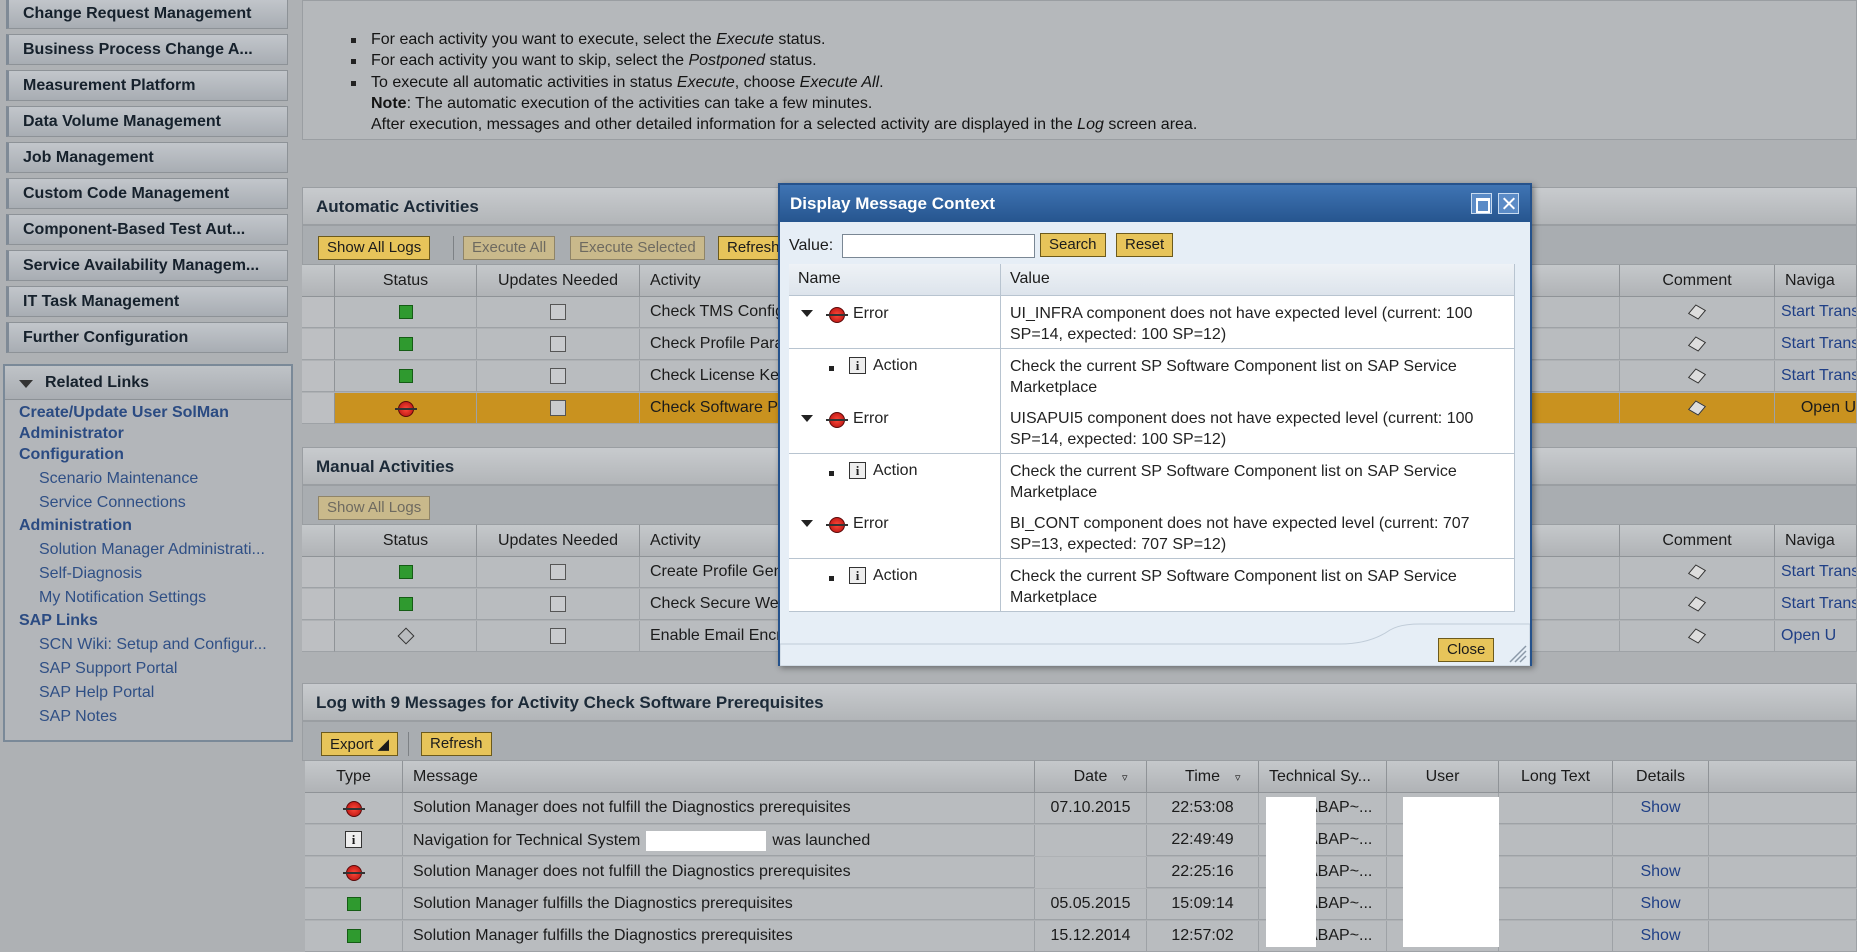  Describe the element at coordinates (1816, 541) in the screenshot. I see `column-header-navigation: Naviga` at that location.